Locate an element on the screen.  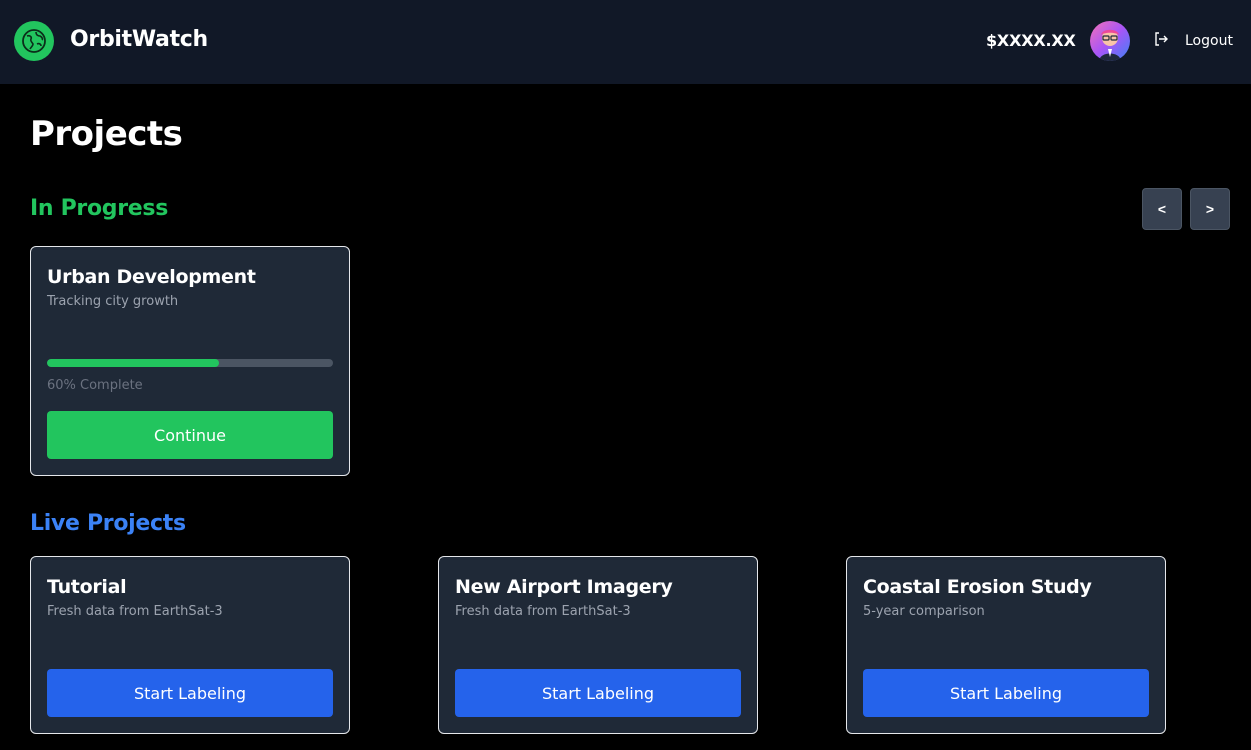
logout-button: Logout is located at coordinates (1193, 41).